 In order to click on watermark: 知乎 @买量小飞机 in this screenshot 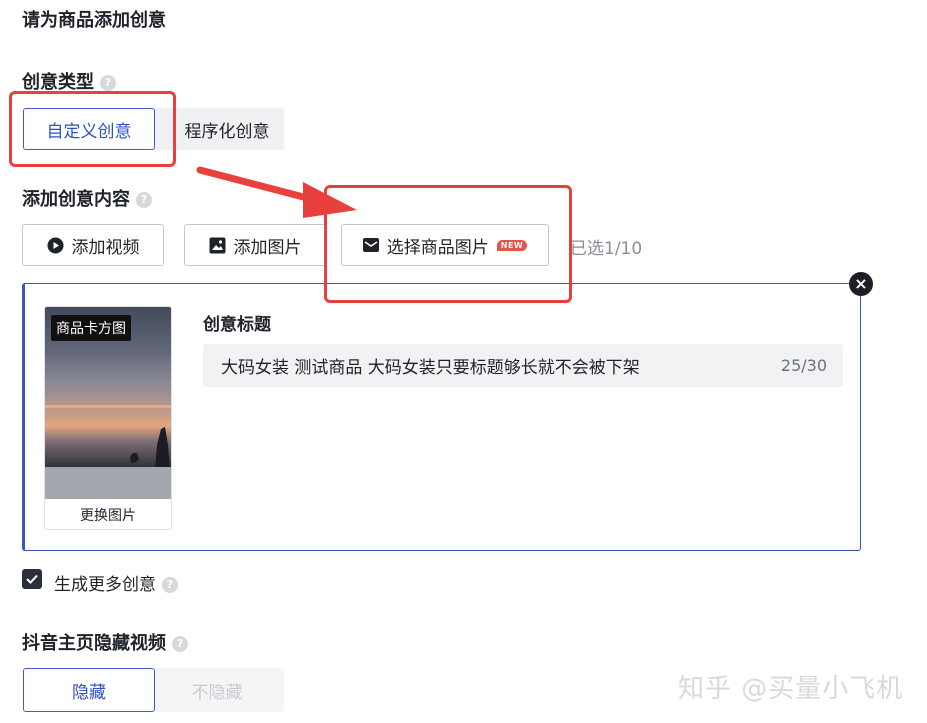, I will do `click(791, 689)`.